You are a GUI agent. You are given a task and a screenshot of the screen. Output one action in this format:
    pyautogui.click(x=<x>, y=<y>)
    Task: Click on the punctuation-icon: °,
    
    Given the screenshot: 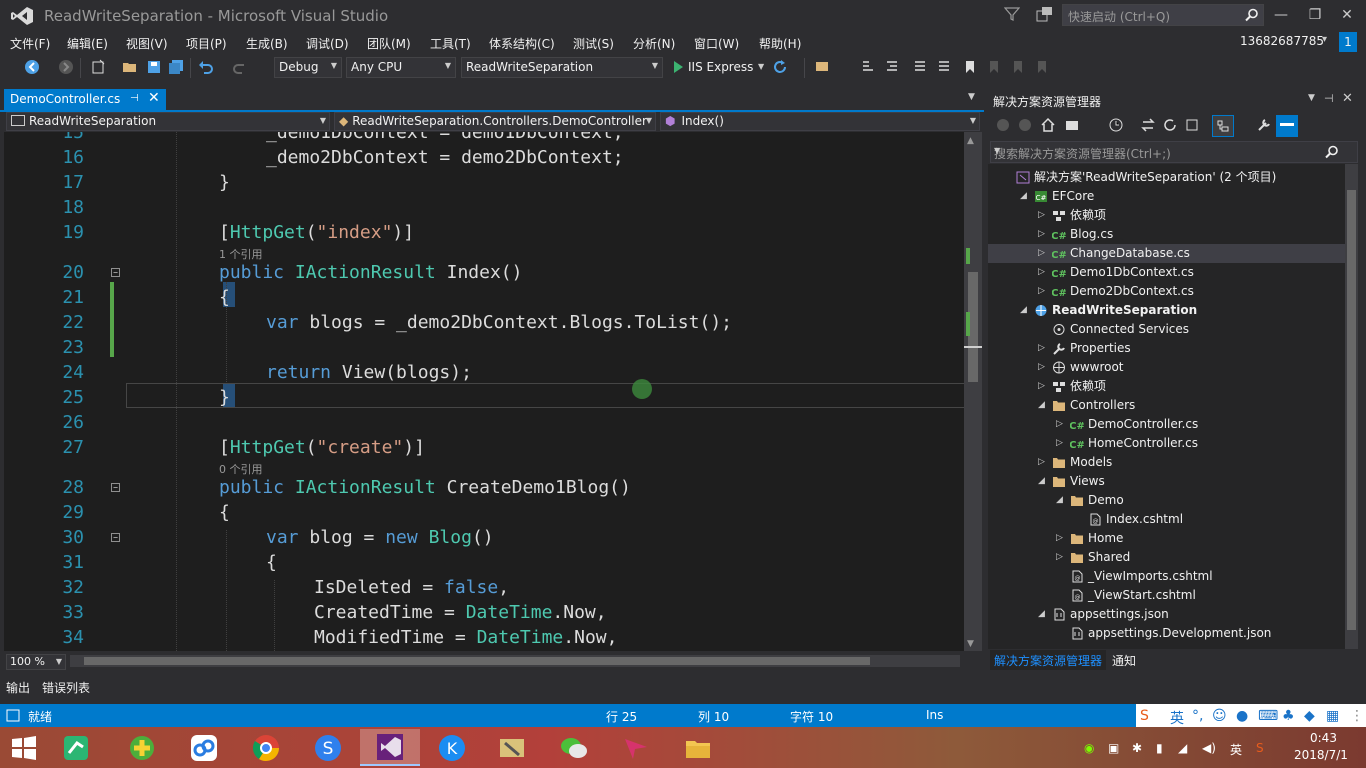 What is the action you would take?
    pyautogui.click(x=1197, y=716)
    